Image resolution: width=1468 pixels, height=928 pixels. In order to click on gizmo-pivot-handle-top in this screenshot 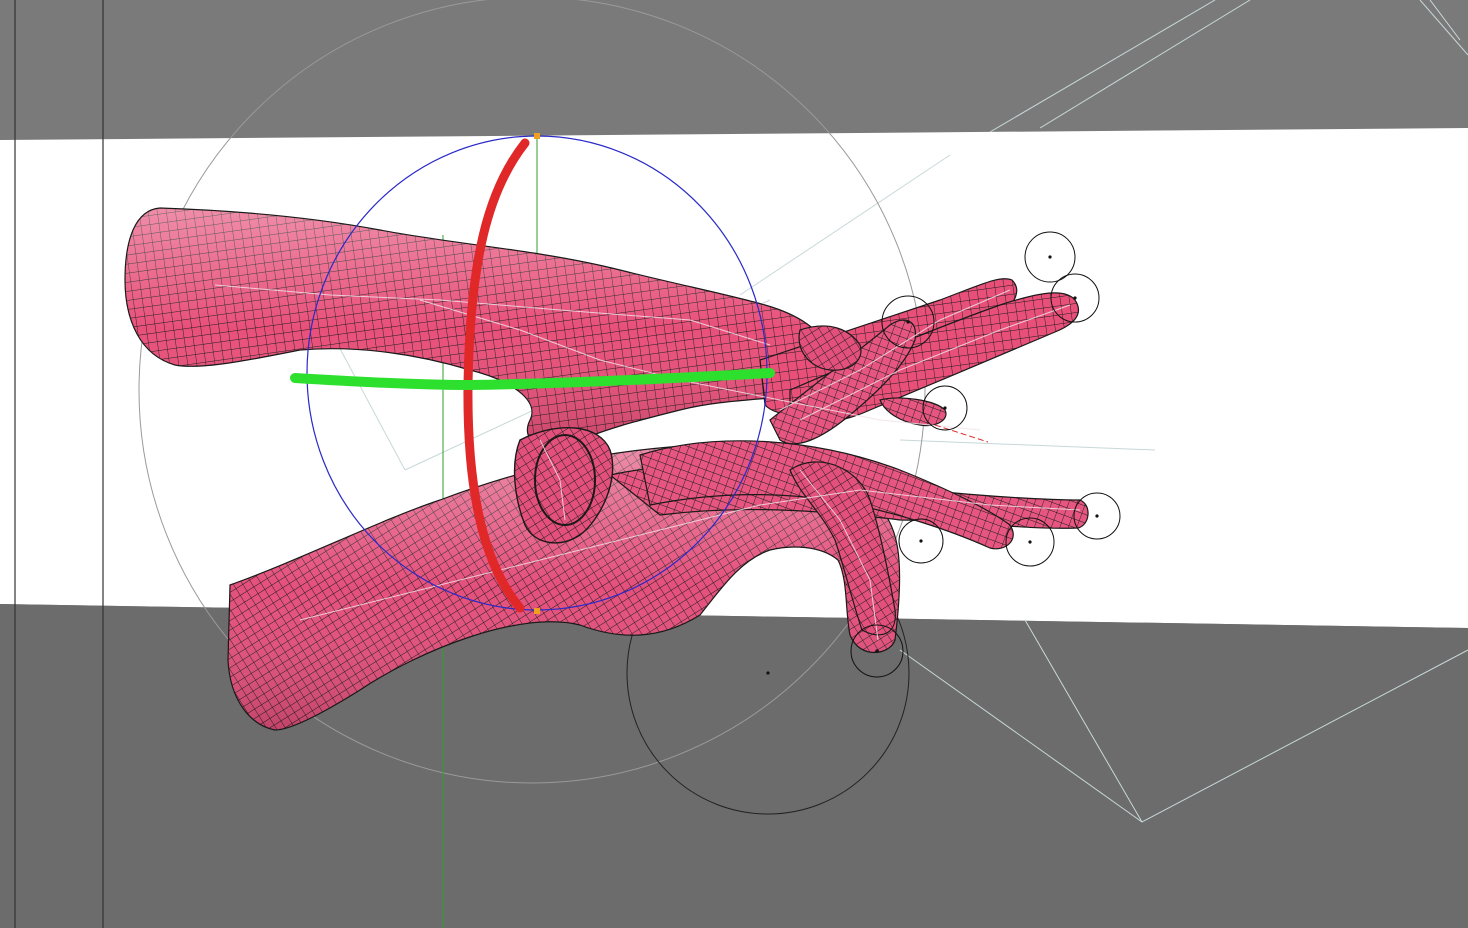, I will do `click(537, 136)`.